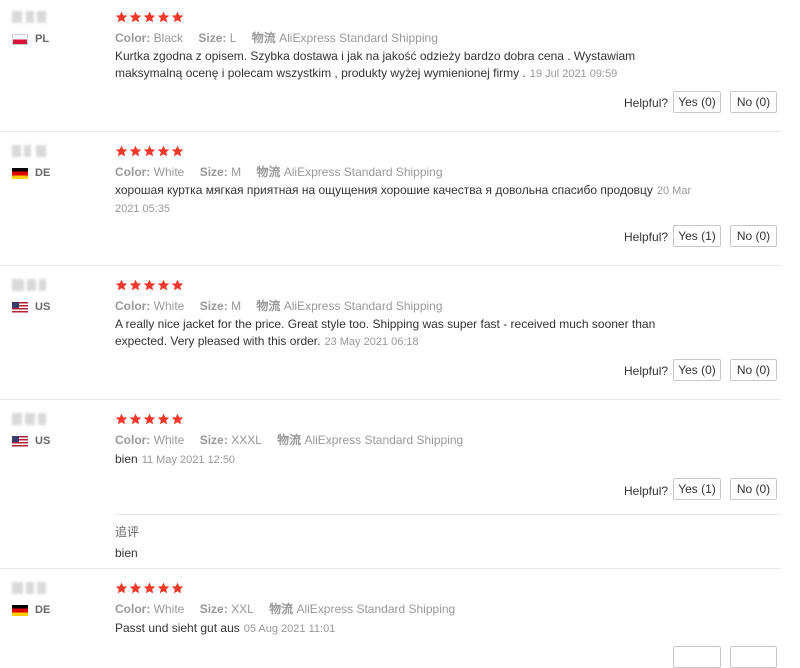 Image resolution: width=800 pixels, height=668 pixels. I want to click on pl-flag-icon, so click(20, 39).